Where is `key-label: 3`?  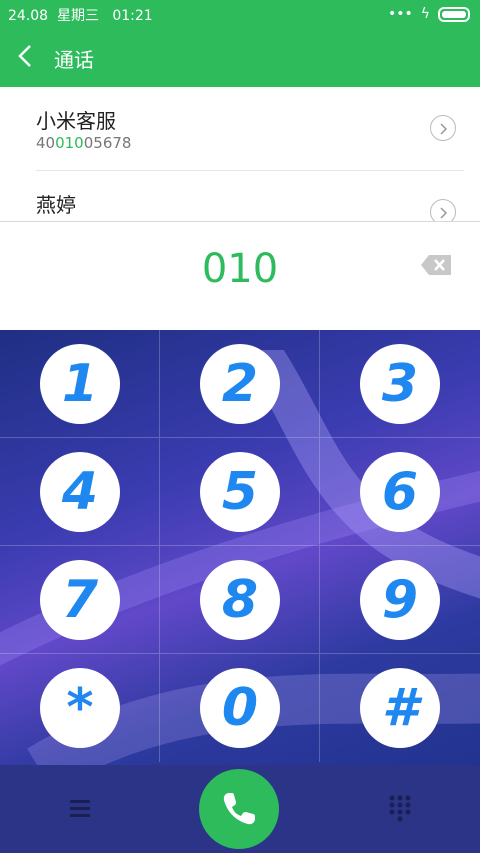 key-label: 3 is located at coordinates (400, 384).